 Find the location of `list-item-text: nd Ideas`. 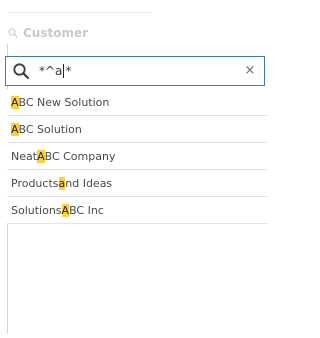

list-item-text: nd Ideas is located at coordinates (89, 183).